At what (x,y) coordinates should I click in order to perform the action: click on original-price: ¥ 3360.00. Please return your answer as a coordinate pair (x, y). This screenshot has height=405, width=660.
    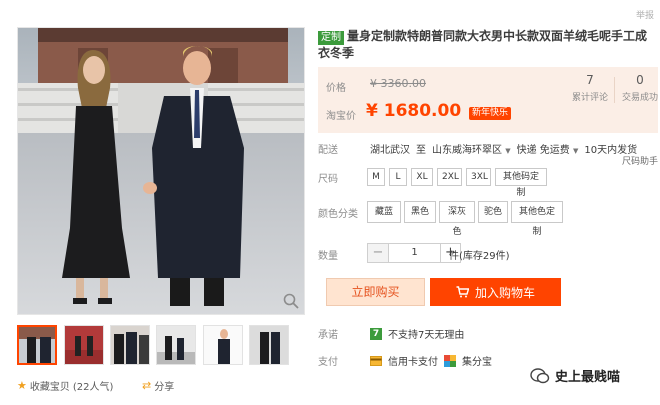
    Looking at the image, I should click on (398, 83).